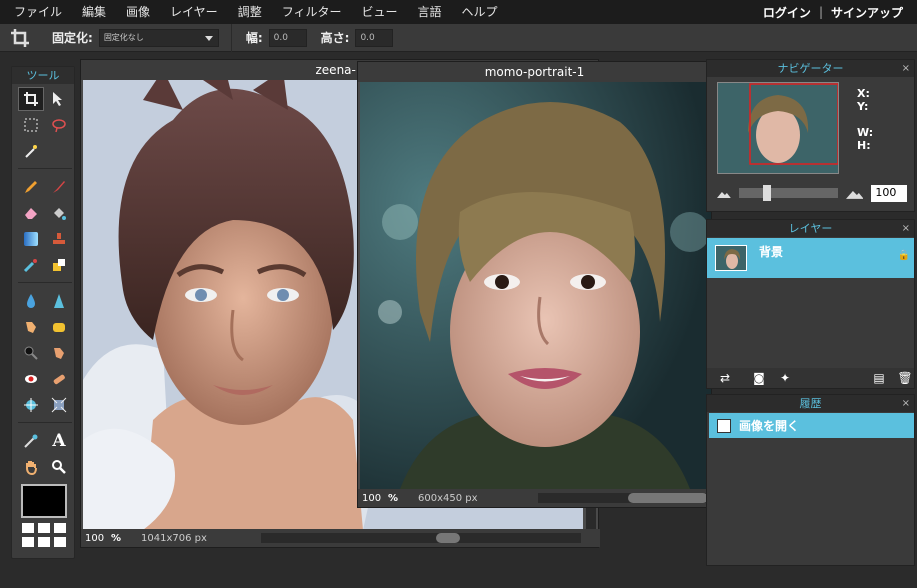 This screenshot has width=917, height=588. Describe the element at coordinates (94, 12) in the screenshot. I see `menu-edit: 編集` at that location.